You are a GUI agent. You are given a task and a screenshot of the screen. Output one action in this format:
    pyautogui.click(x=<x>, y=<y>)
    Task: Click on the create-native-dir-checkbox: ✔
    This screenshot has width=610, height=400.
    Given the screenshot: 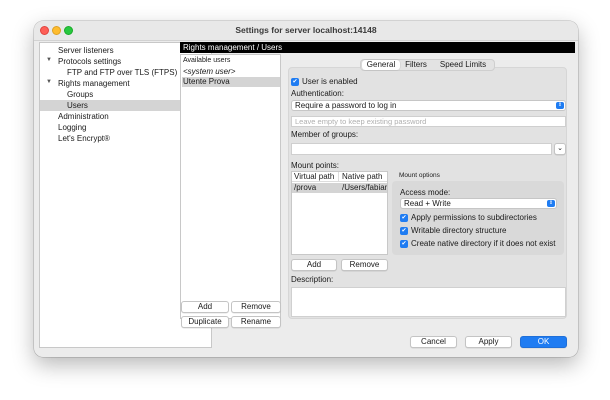 What is the action you would take?
    pyautogui.click(x=404, y=244)
    